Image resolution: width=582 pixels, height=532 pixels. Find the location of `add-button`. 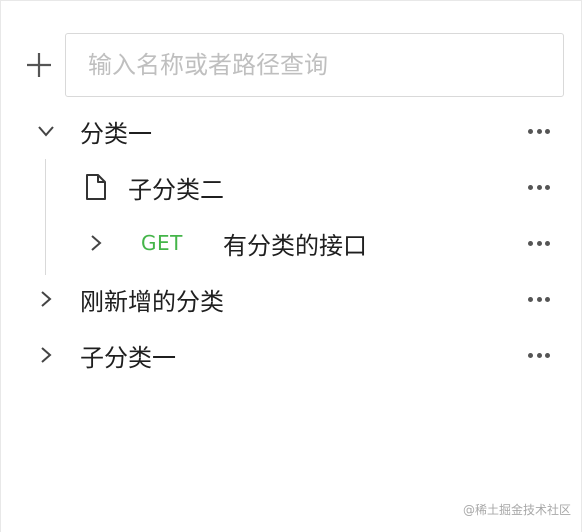

add-button is located at coordinates (39, 65).